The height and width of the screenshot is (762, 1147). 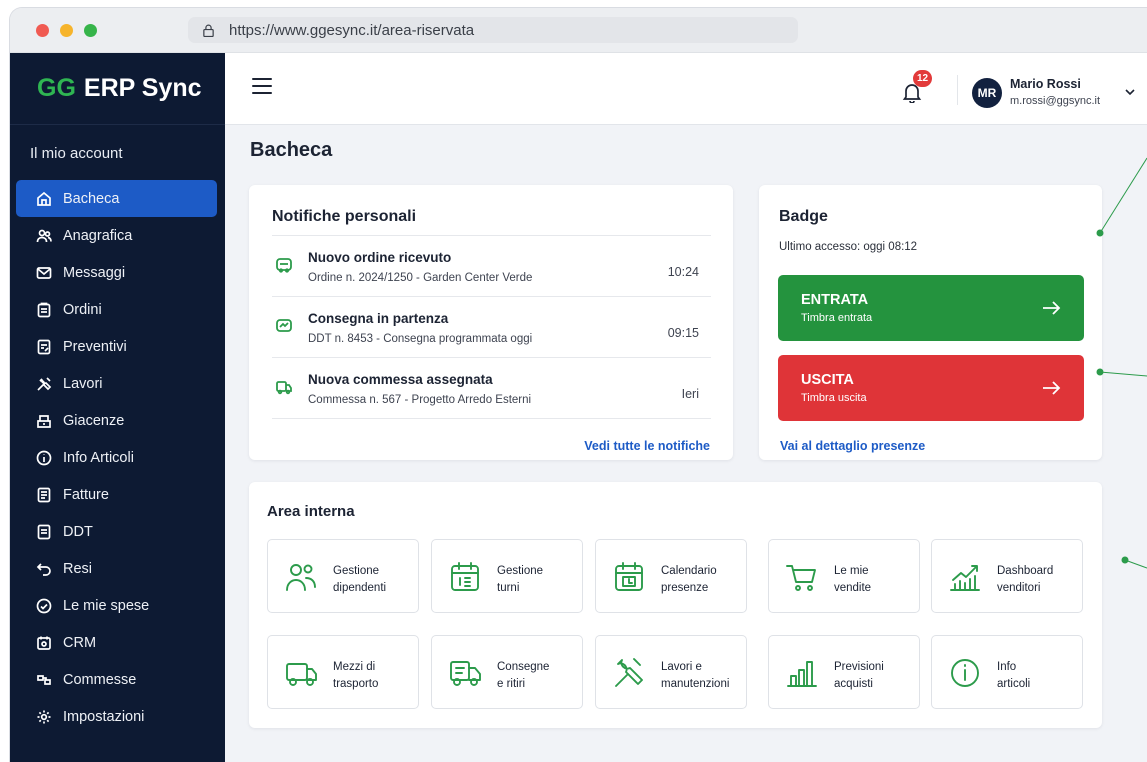 What do you see at coordinates (703, 676) in the screenshot?
I see `tile-label: Lavori e manutenzioni` at bounding box center [703, 676].